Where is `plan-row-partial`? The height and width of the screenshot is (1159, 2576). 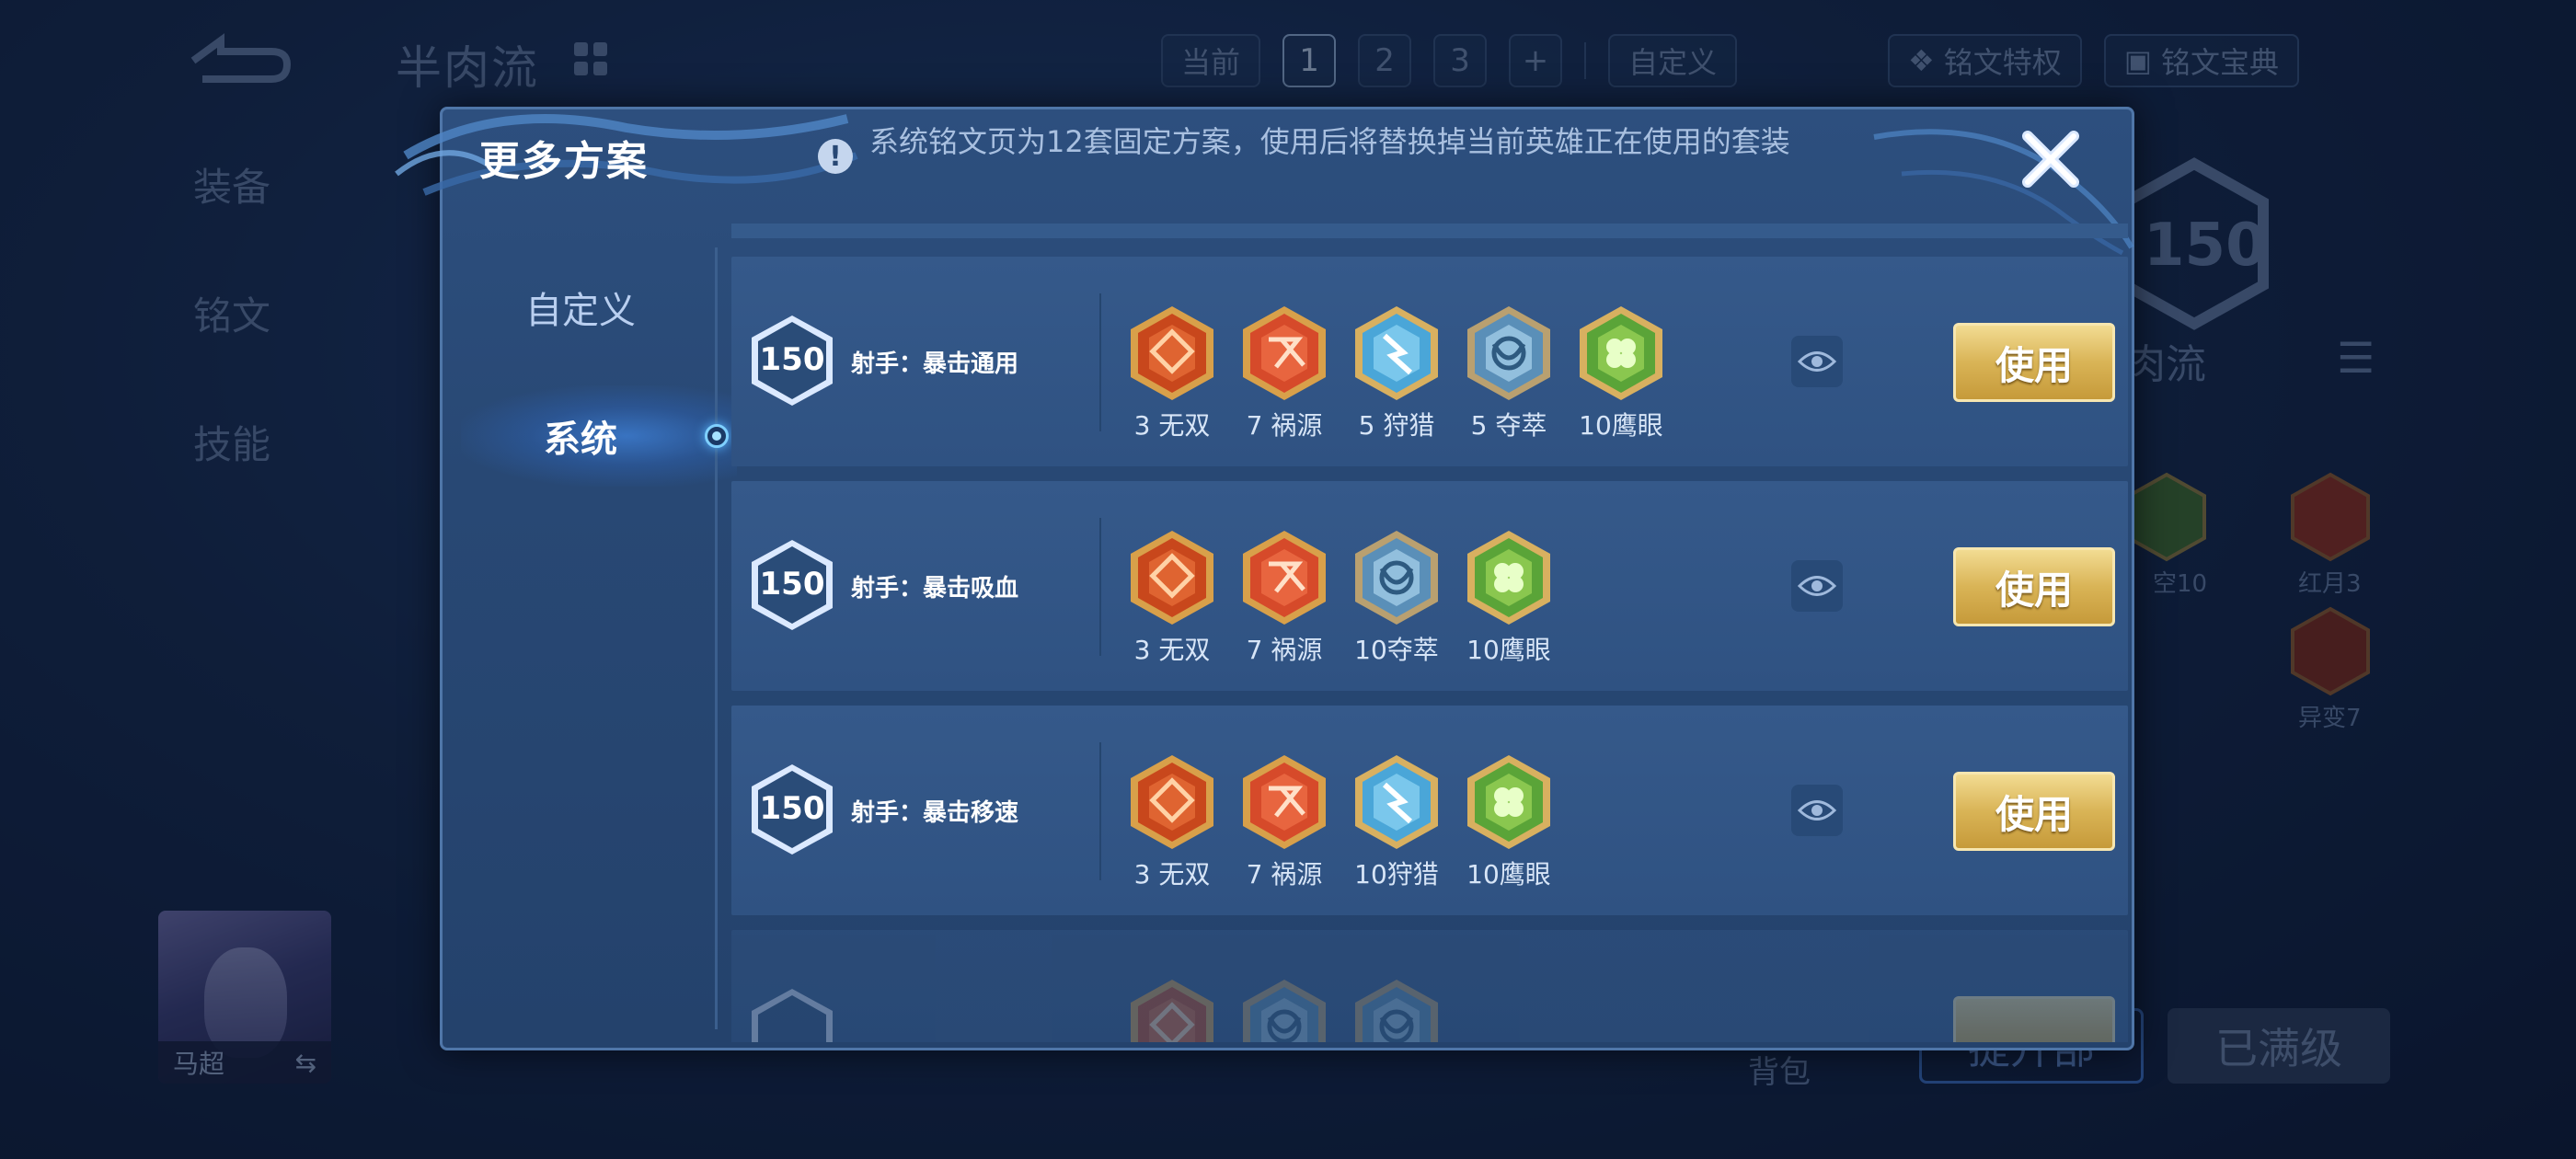 plan-row-partial is located at coordinates (1429, 986).